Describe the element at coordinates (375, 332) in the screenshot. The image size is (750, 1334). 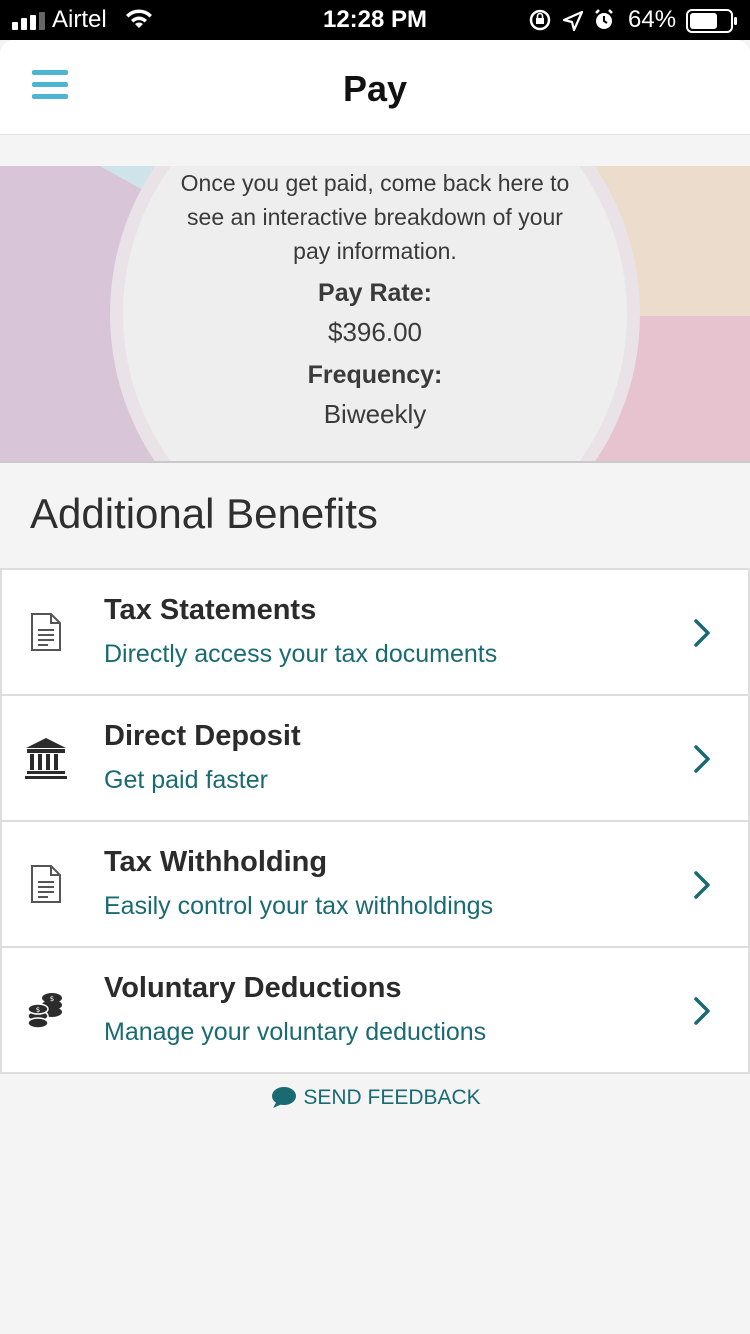
I see `pay-rate-value: $396.00` at that location.